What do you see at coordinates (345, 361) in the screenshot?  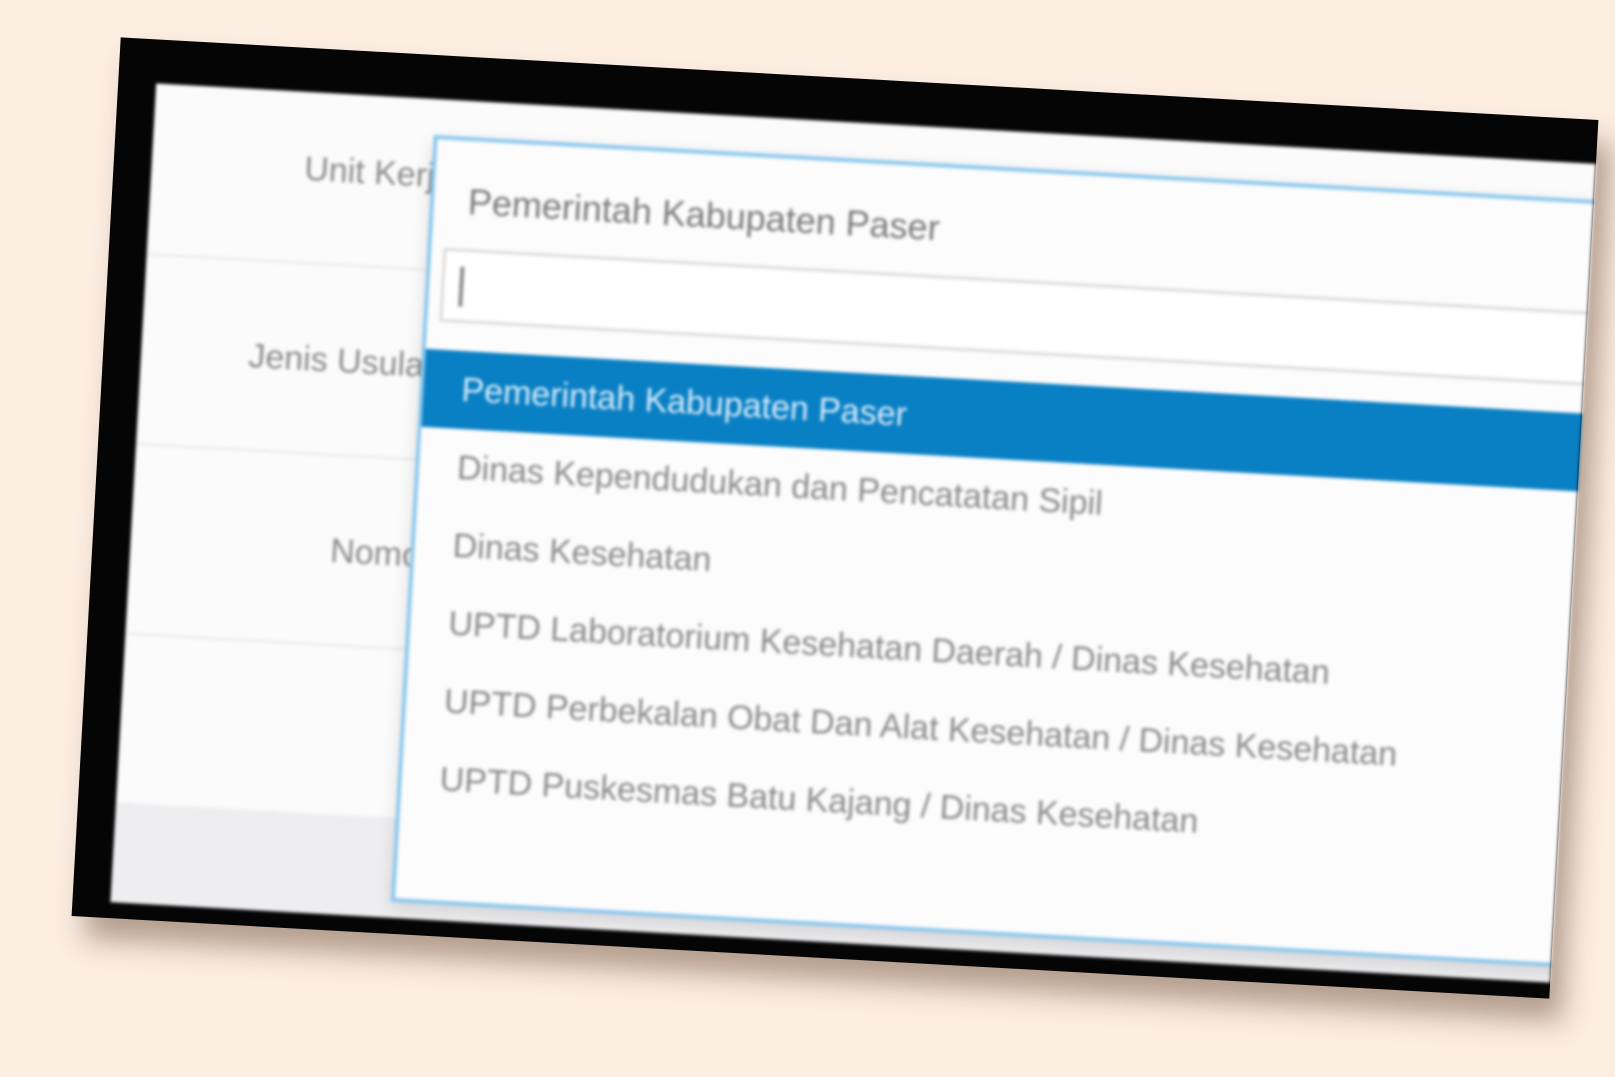 I see `jenis-usulan-label: Jenis Usulan` at bounding box center [345, 361].